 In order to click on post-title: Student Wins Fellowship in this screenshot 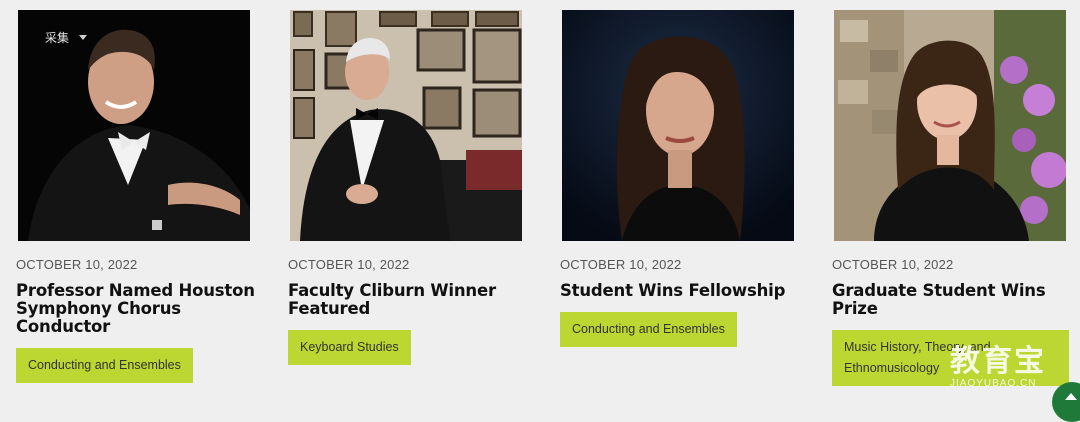, I will do `click(680, 291)`.